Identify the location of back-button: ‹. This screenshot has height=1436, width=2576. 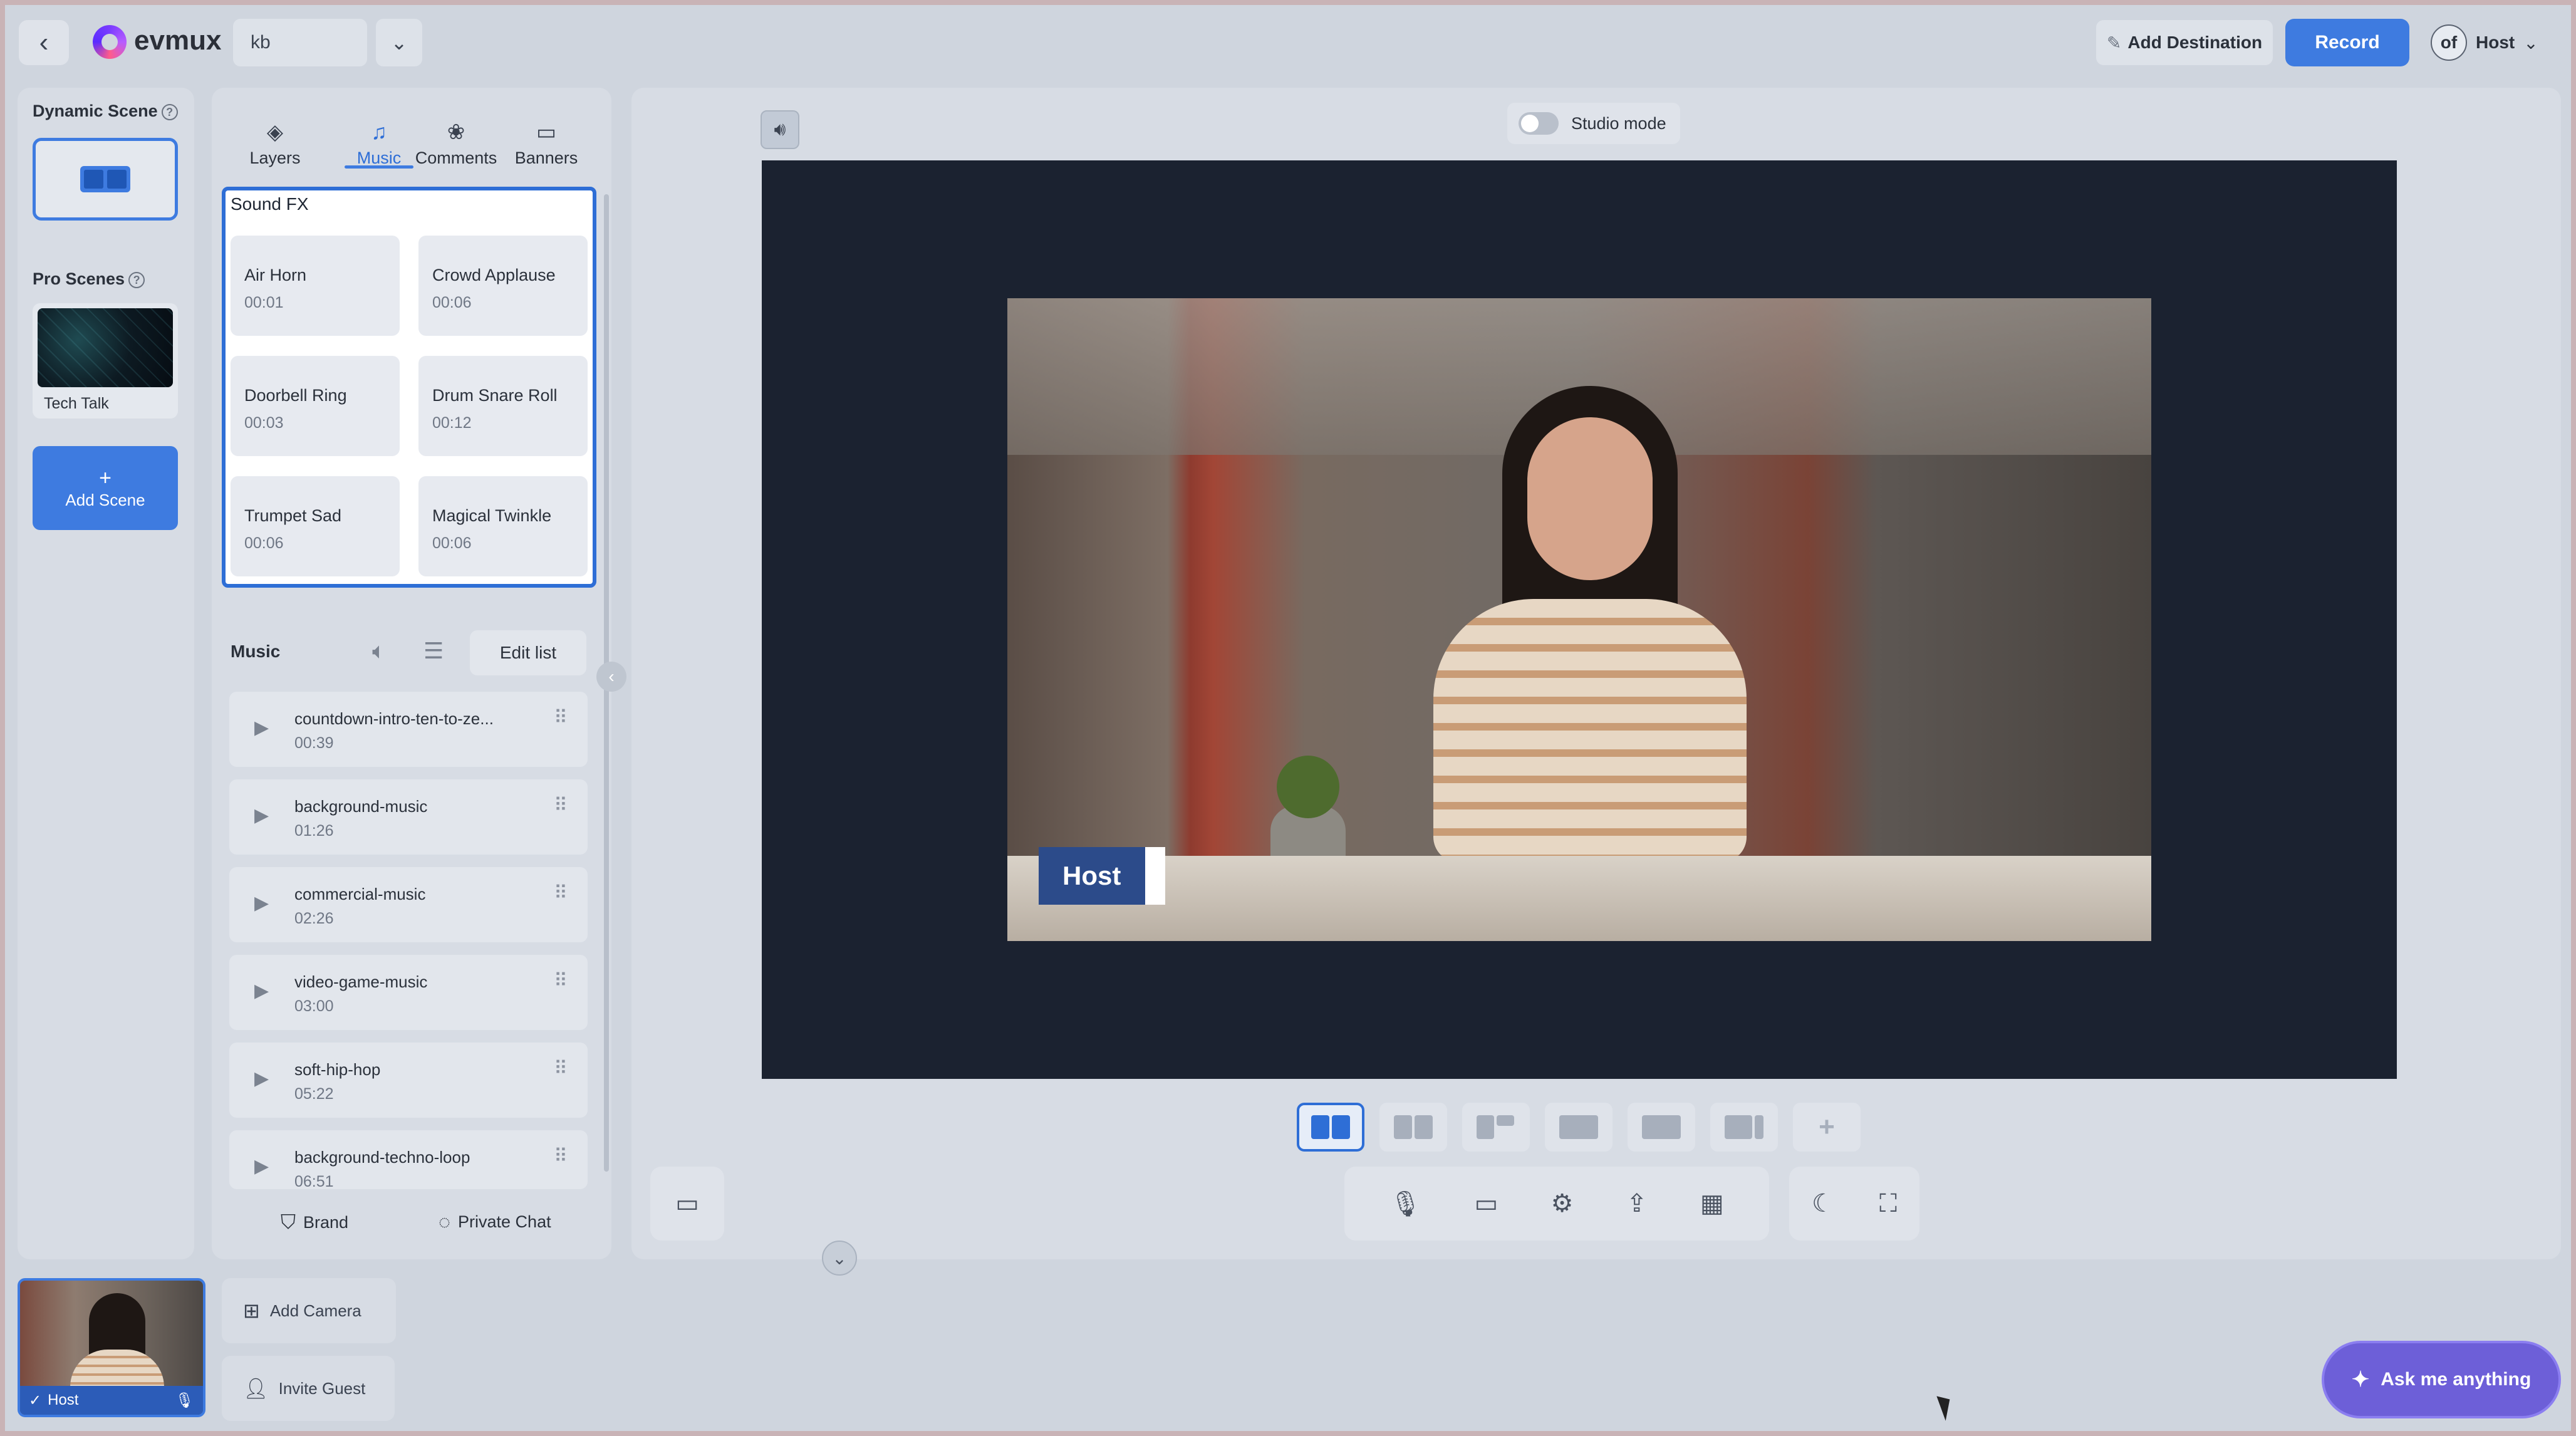
(44, 42).